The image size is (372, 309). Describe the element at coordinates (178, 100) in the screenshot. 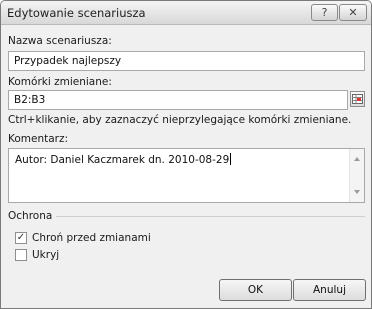

I see `changing-cells-input: B2:B3` at that location.